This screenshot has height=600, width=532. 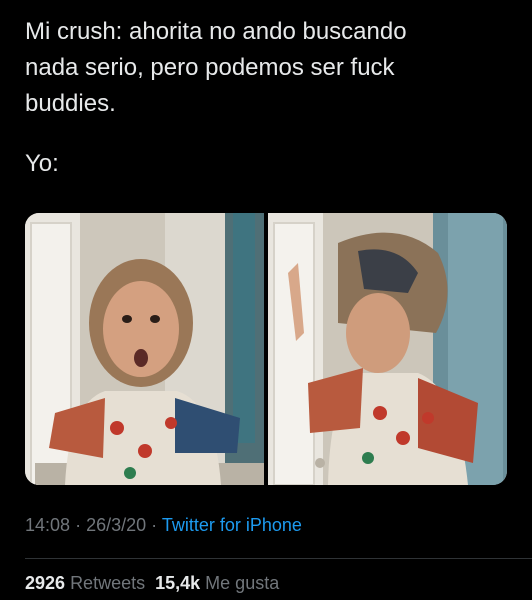 I want to click on retweets-stat: 2926 Retweets, so click(x=85, y=583).